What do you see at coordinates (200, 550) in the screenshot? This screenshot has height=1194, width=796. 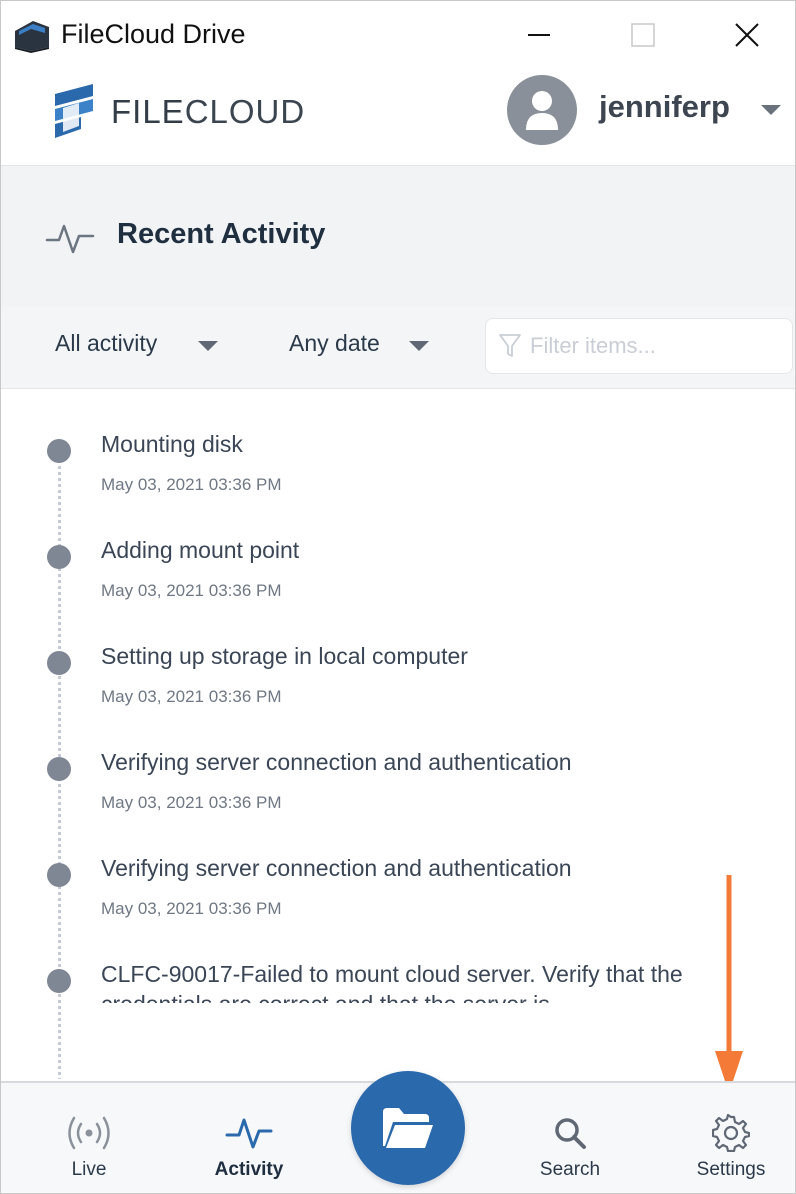 I see `activity-title: Adding mount point` at bounding box center [200, 550].